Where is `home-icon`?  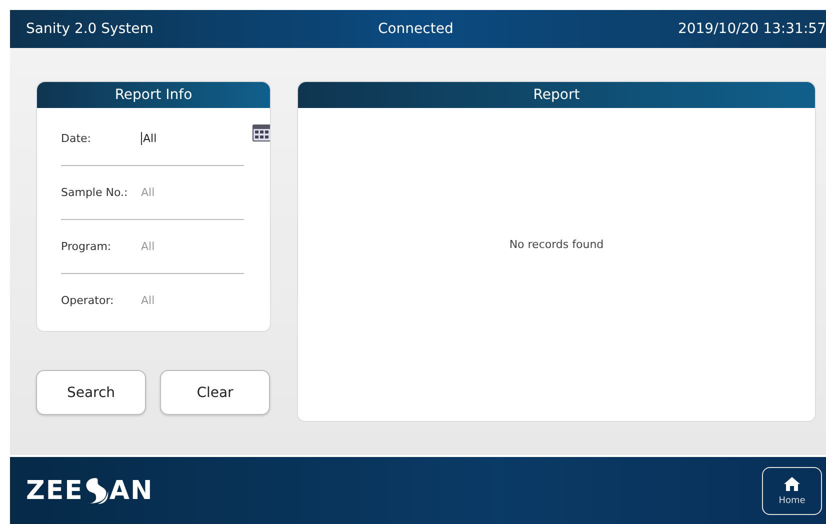
home-icon is located at coordinates (792, 484).